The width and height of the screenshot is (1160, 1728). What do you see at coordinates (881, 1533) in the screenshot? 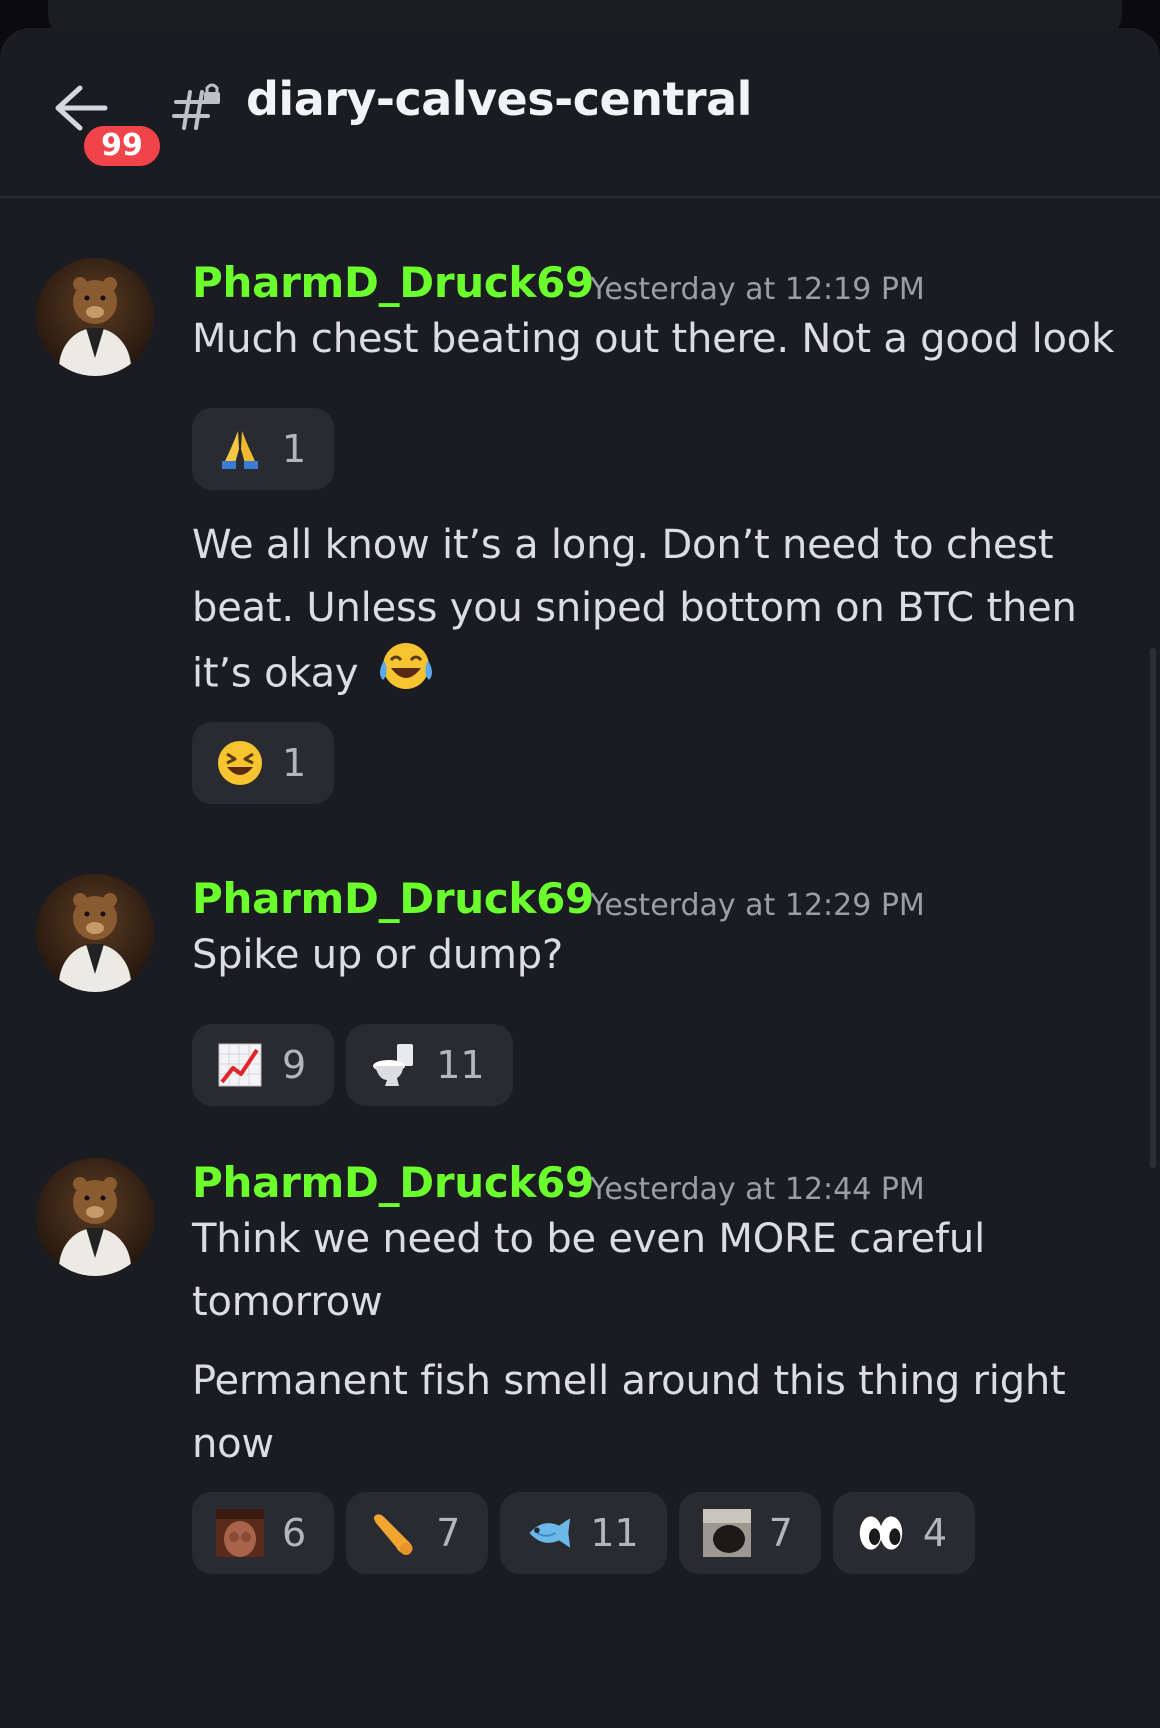
I see `eyes-icon` at bounding box center [881, 1533].